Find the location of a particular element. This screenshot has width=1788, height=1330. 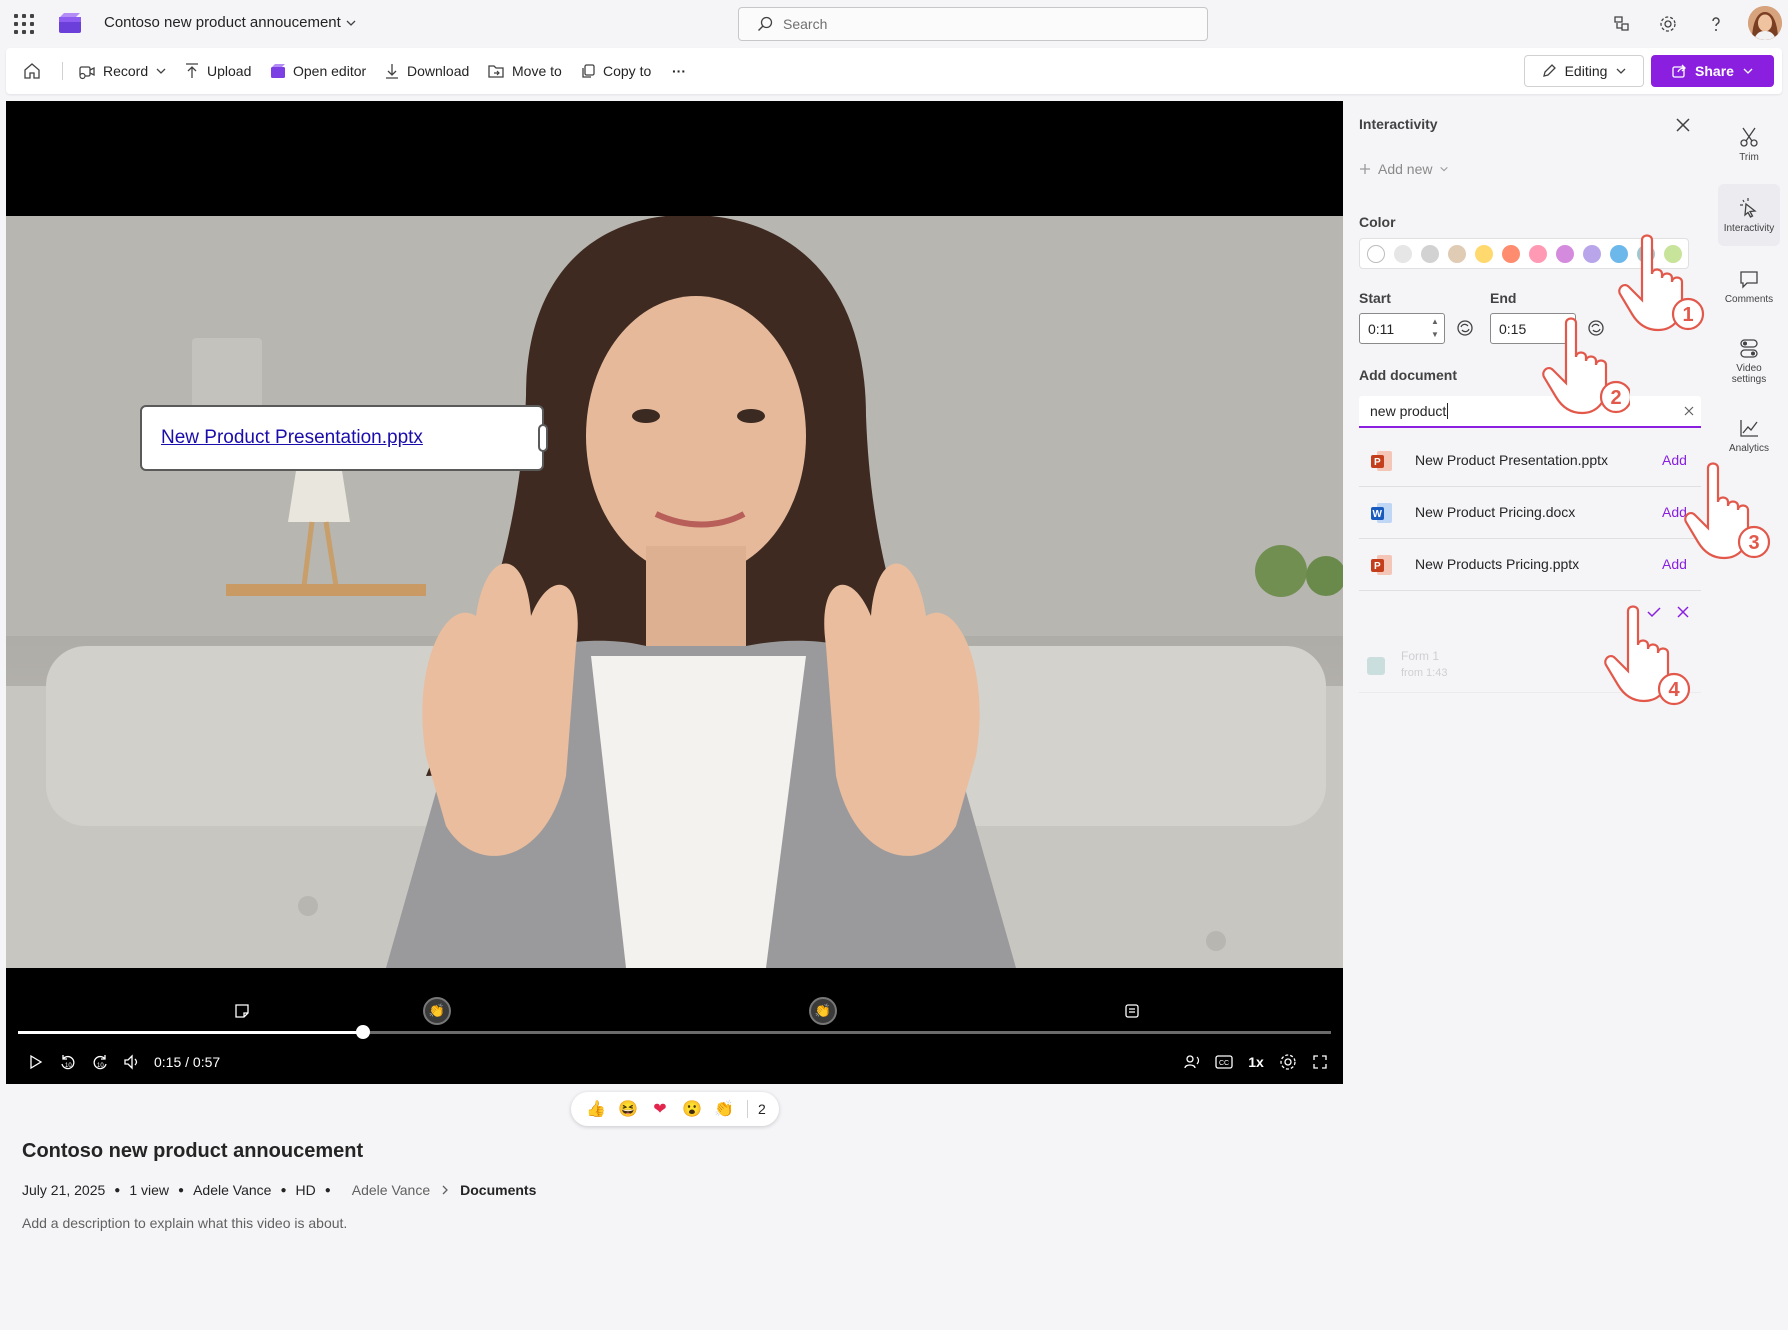

interactive-document-card: New Product Presentation.pptx is located at coordinates (344, 438).